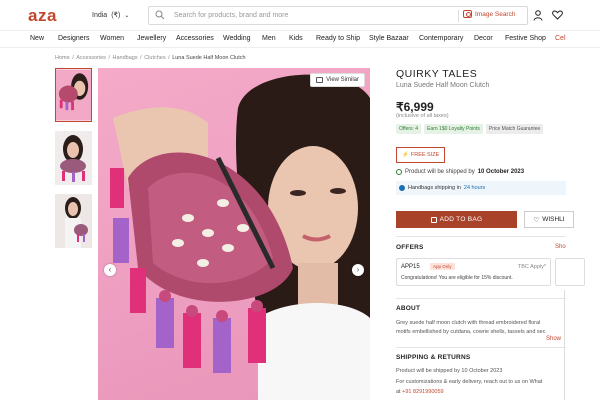  What do you see at coordinates (483, 38) in the screenshot?
I see `nav-decor: Decor` at bounding box center [483, 38].